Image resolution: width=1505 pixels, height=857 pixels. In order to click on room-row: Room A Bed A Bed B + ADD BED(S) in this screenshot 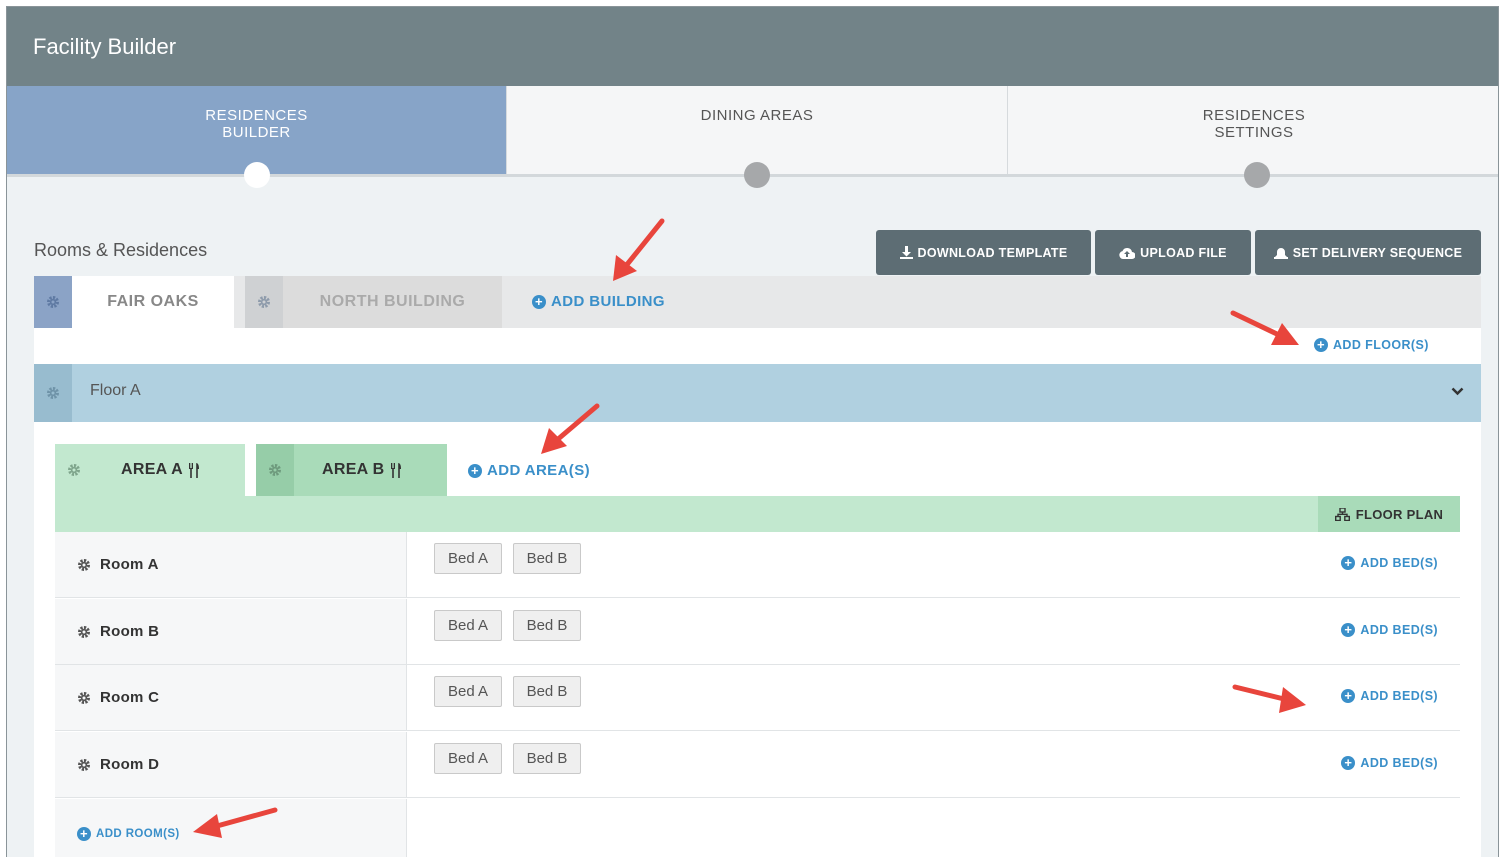, I will do `click(757, 565)`.